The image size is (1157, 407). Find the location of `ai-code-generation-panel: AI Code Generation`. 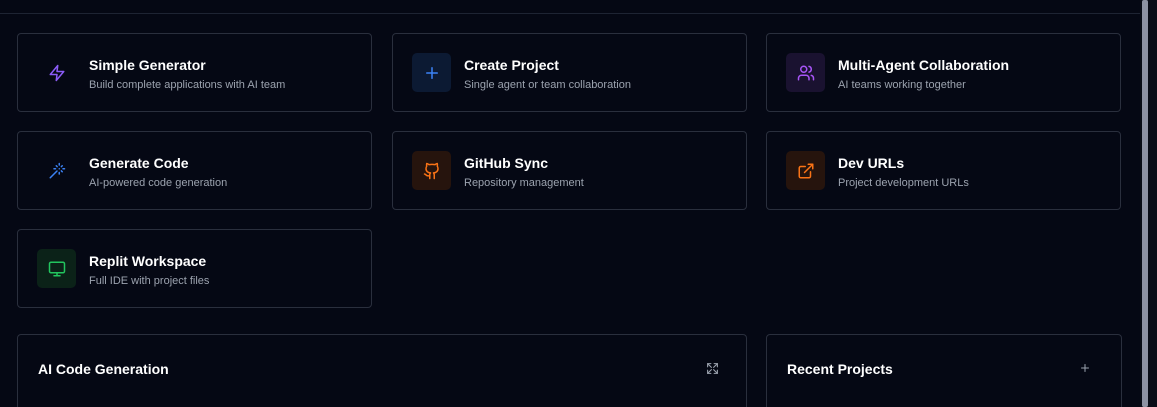

ai-code-generation-panel: AI Code Generation is located at coordinates (382, 370).